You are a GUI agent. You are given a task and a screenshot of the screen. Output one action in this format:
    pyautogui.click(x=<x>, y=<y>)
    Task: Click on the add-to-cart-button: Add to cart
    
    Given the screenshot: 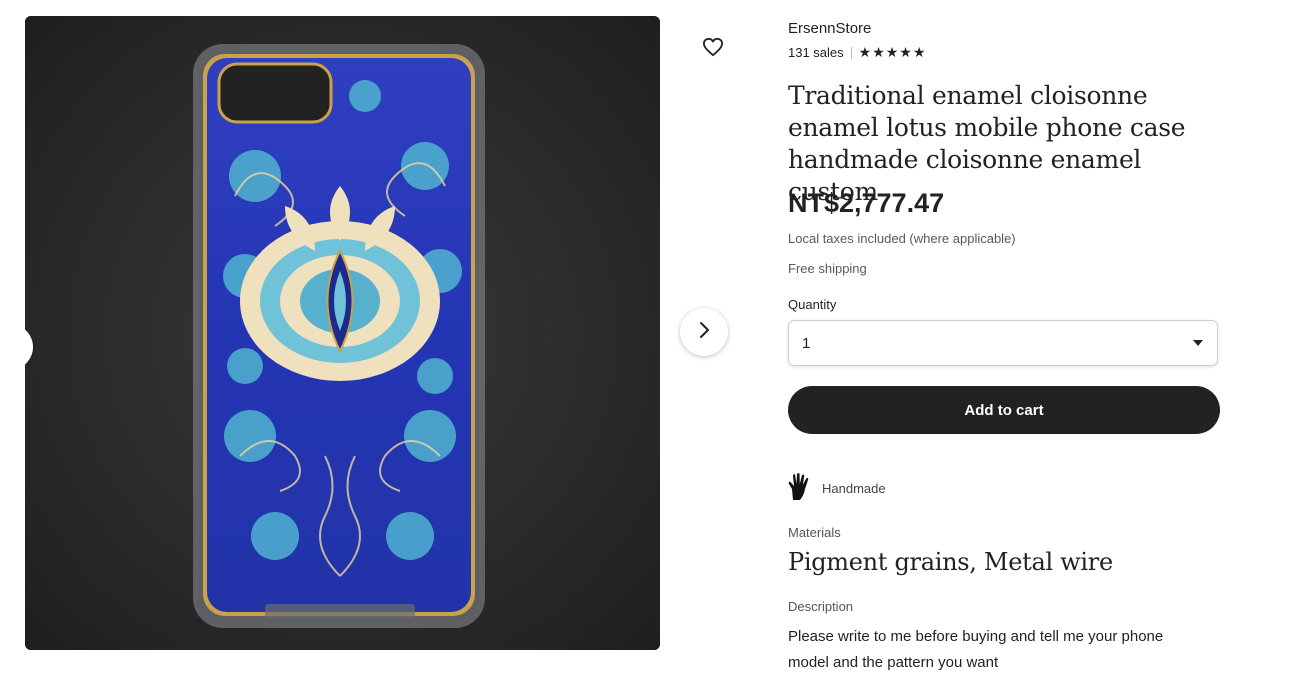 What is the action you would take?
    pyautogui.click(x=1004, y=410)
    